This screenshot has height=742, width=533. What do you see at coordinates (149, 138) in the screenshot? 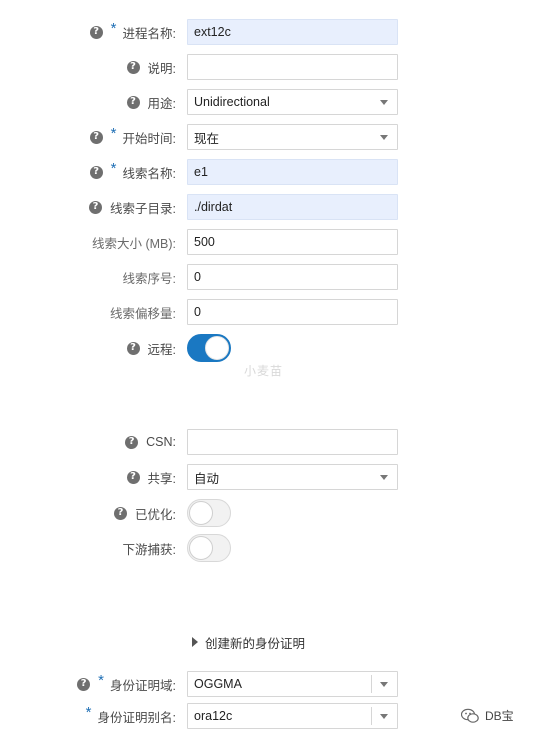
I see `start-time-label: 开始时间:` at bounding box center [149, 138].